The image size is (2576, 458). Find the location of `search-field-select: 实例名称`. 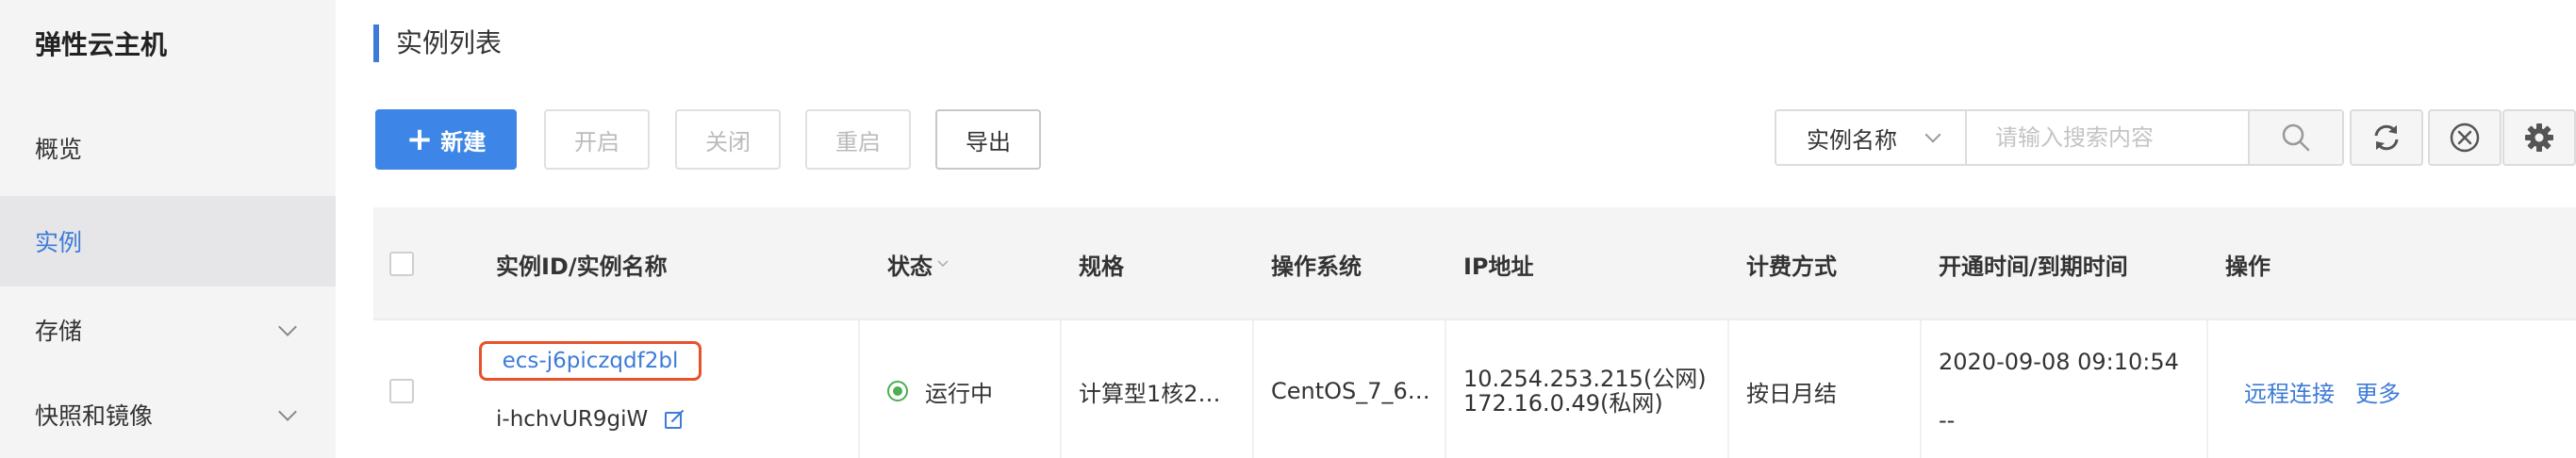

search-field-select: 实例名称 is located at coordinates (1871, 137).